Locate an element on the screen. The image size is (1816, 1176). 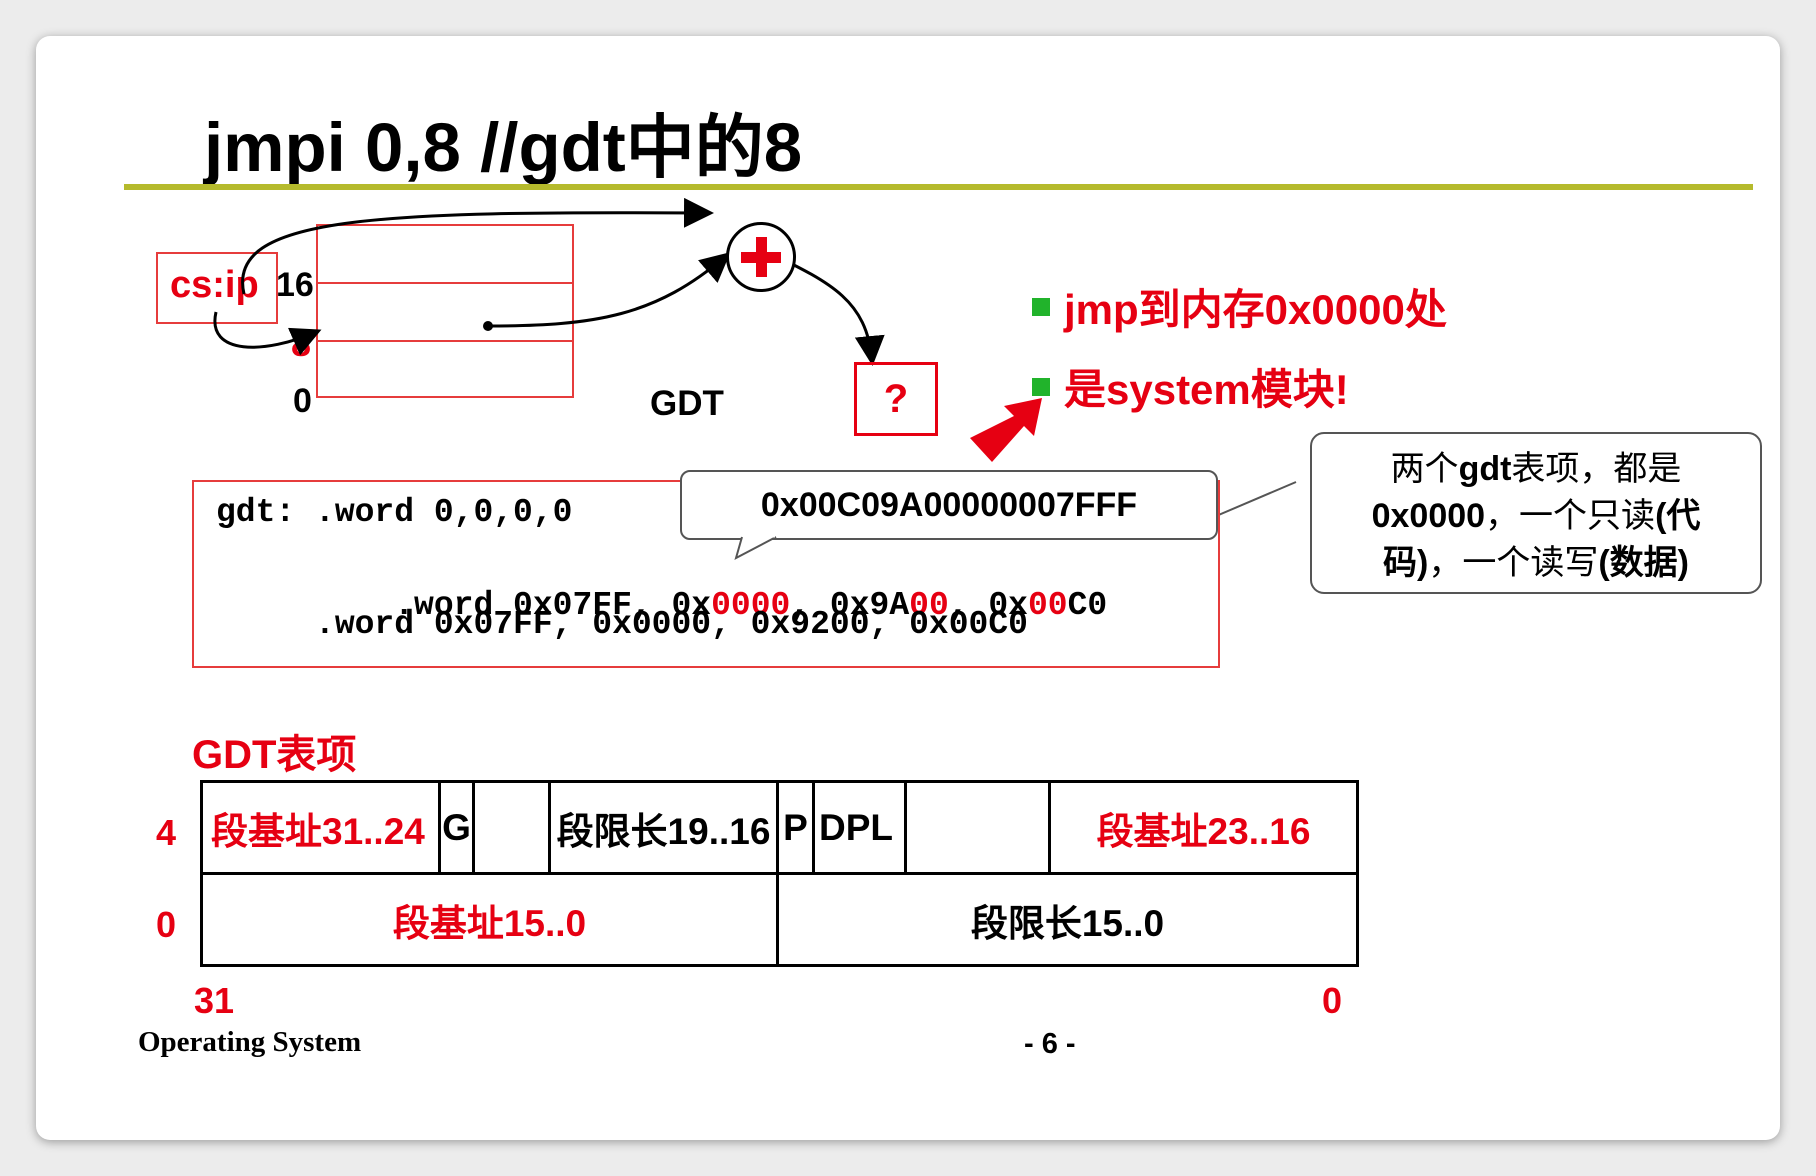
gdt-index-16: 16 is located at coordinates (295, 285).